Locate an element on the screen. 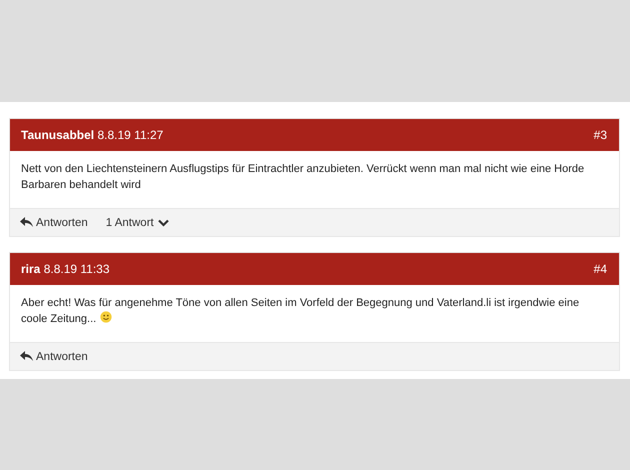 The height and width of the screenshot is (470, 630). replies-toggle: 1 Antwort is located at coordinates (137, 222).